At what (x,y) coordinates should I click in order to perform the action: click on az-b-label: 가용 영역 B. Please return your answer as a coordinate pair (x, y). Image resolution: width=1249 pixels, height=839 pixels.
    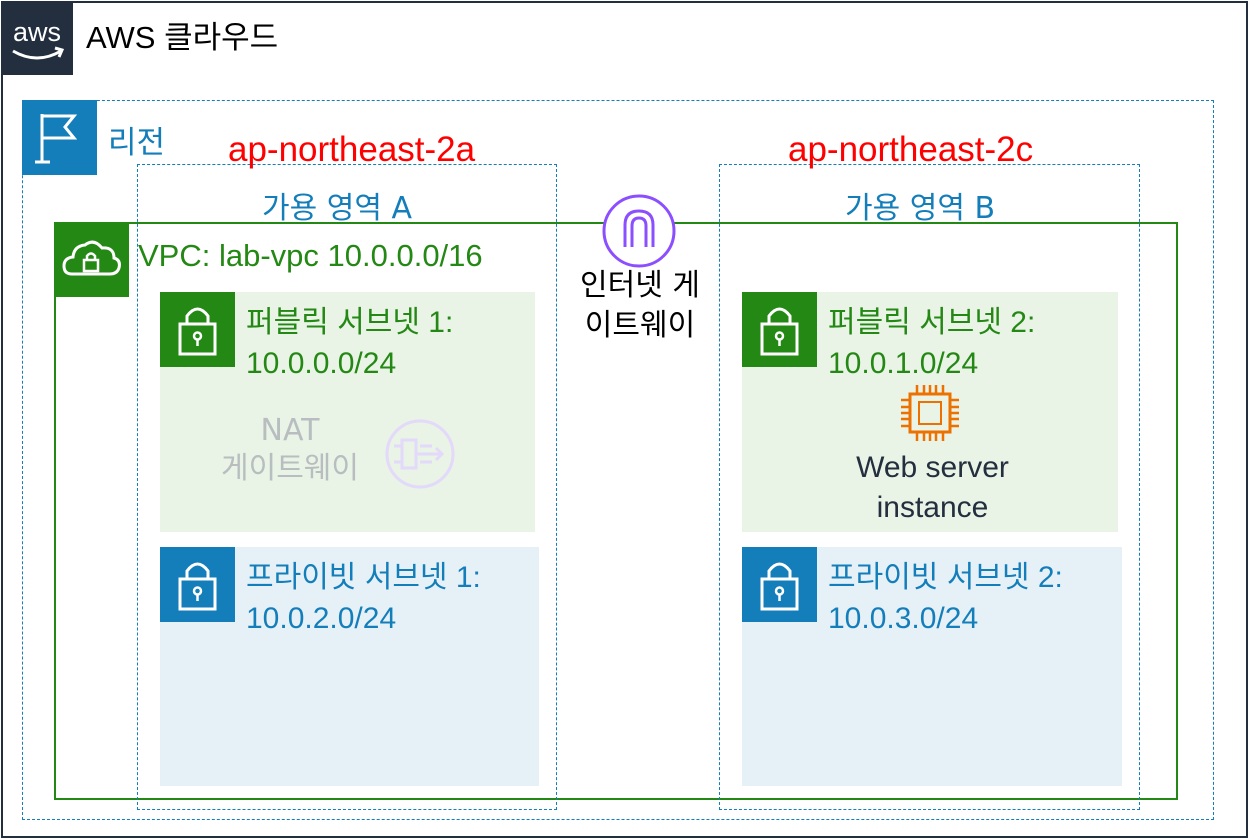
    Looking at the image, I should click on (920, 208).